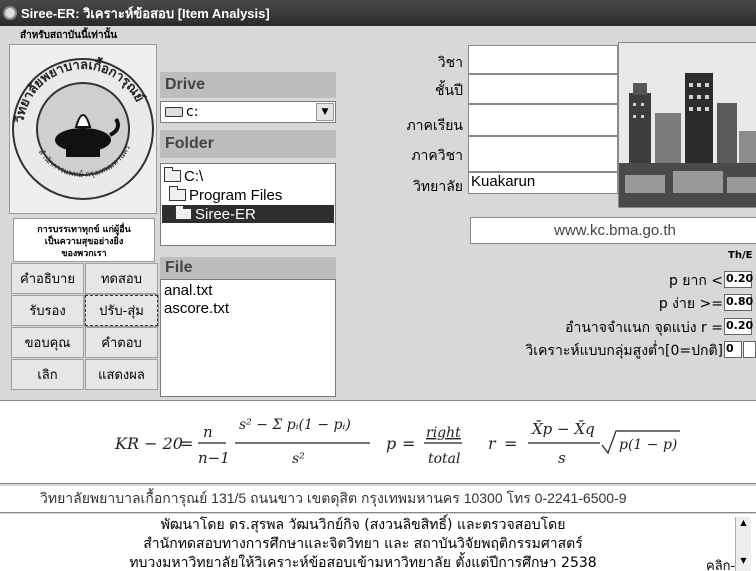  I want to click on term-label: ภาคเรียน, so click(434, 126).